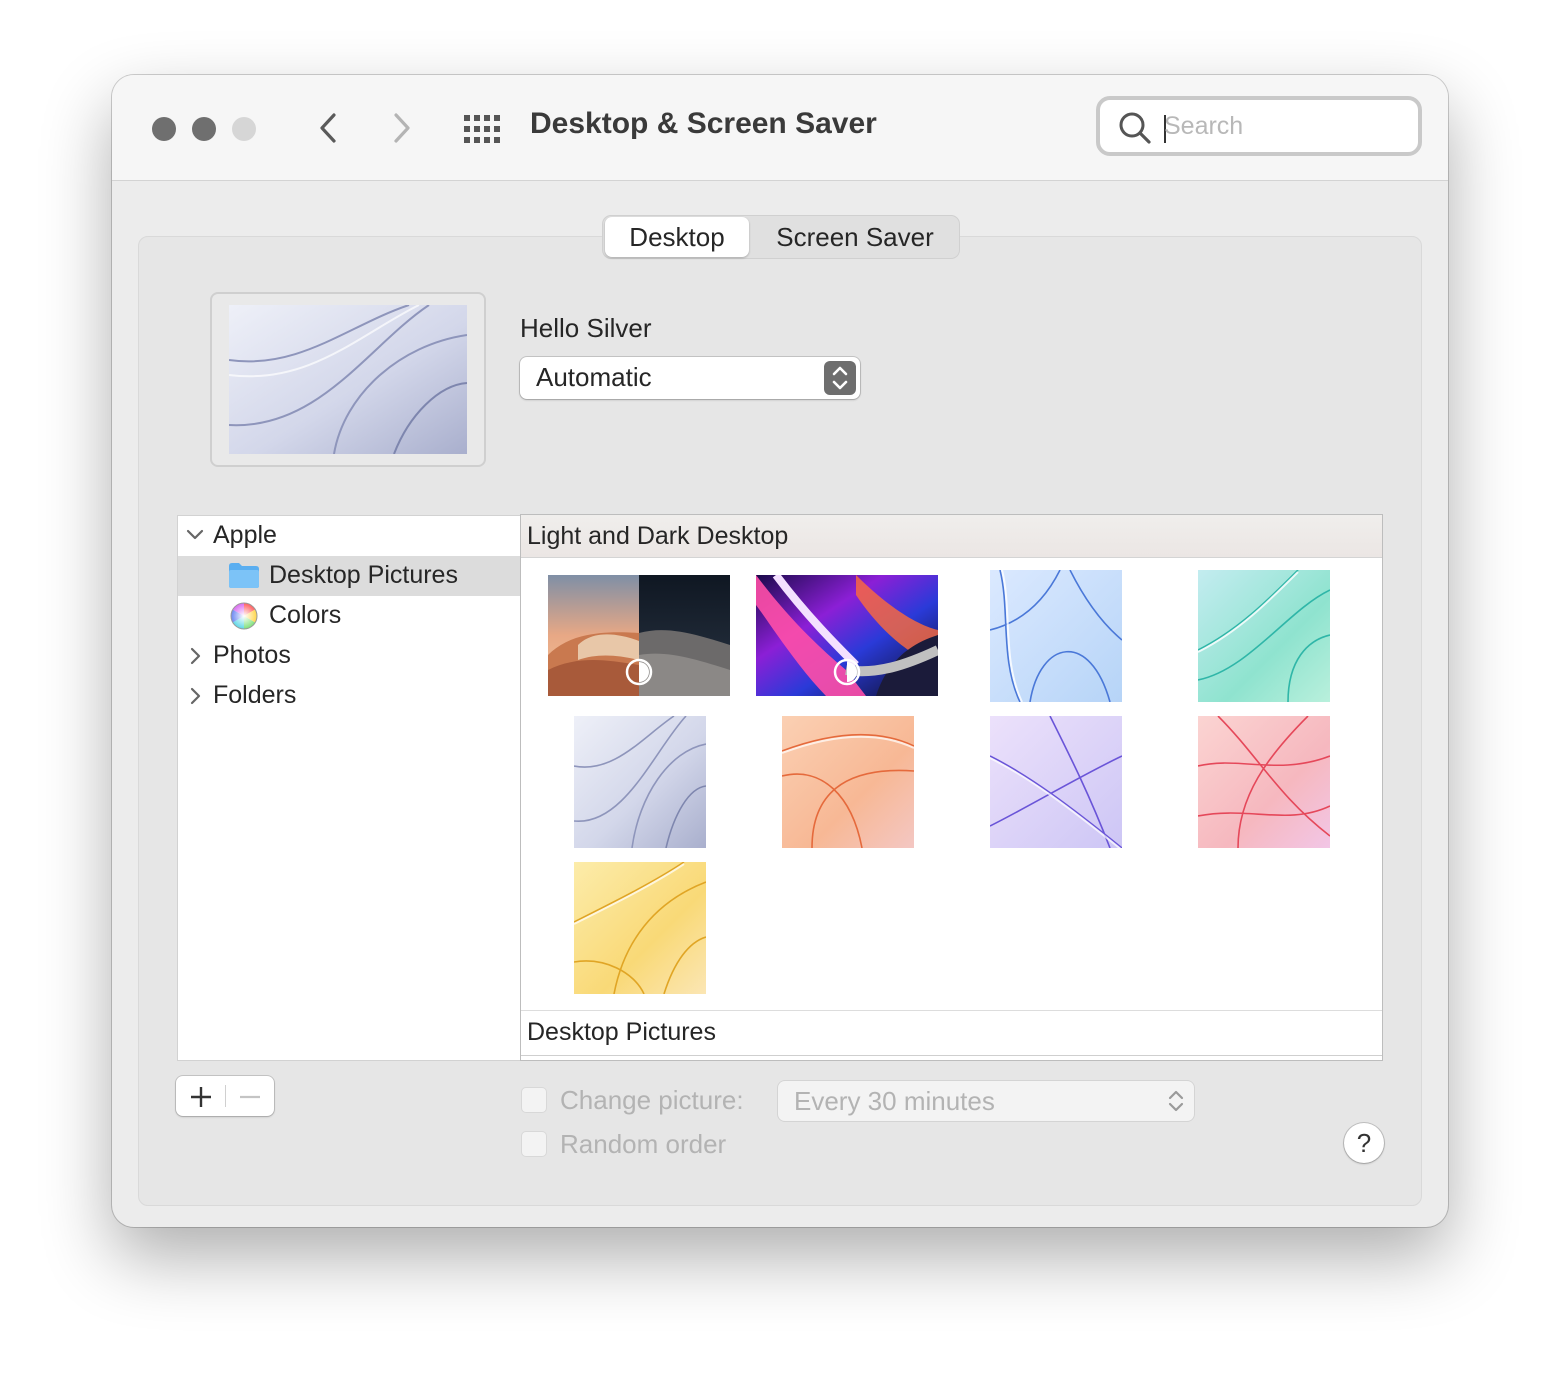 The width and height of the screenshot is (1560, 1376). Describe the element at coordinates (255, 695) in the screenshot. I see `sidebar-item-label: Folders` at that location.